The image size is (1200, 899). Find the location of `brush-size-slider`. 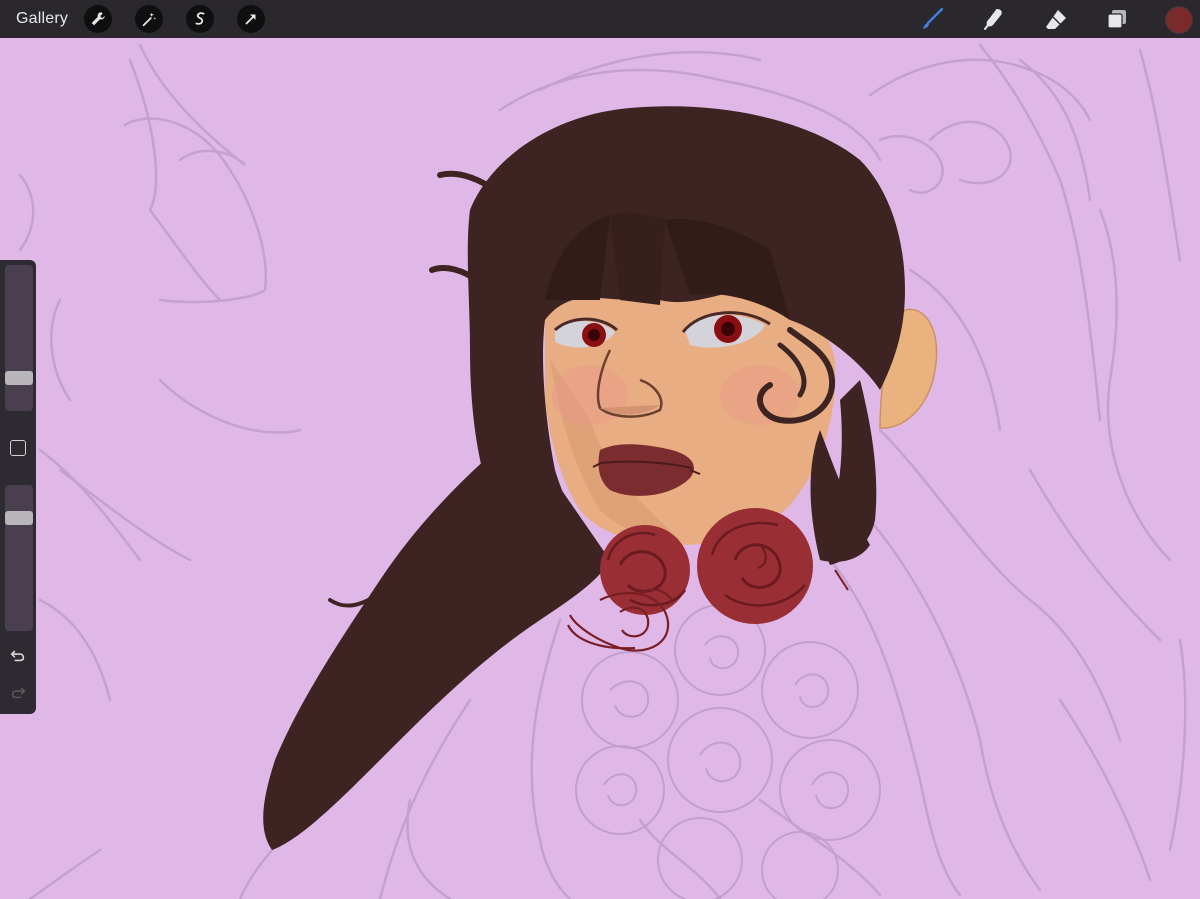

brush-size-slider is located at coordinates (19, 338).